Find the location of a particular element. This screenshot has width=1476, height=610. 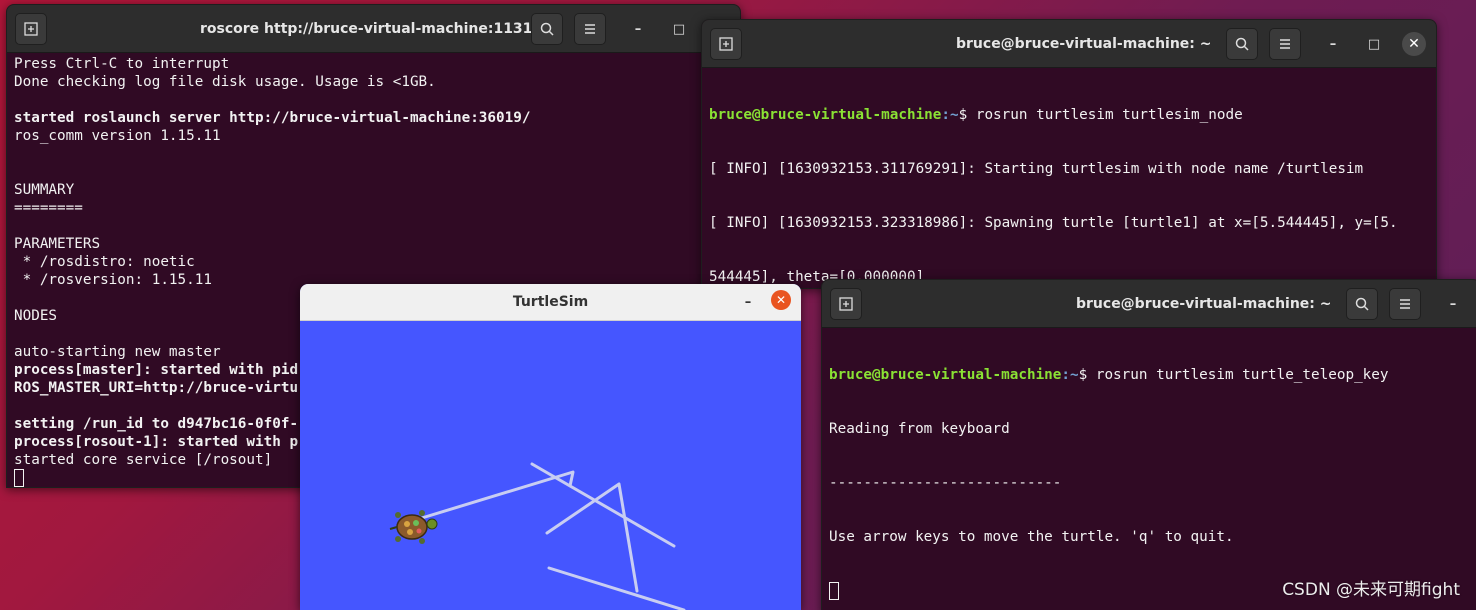

titlebar: bruce@bruce-virtual-machine: ~ – □ ✕ is located at coordinates (1069, 44).